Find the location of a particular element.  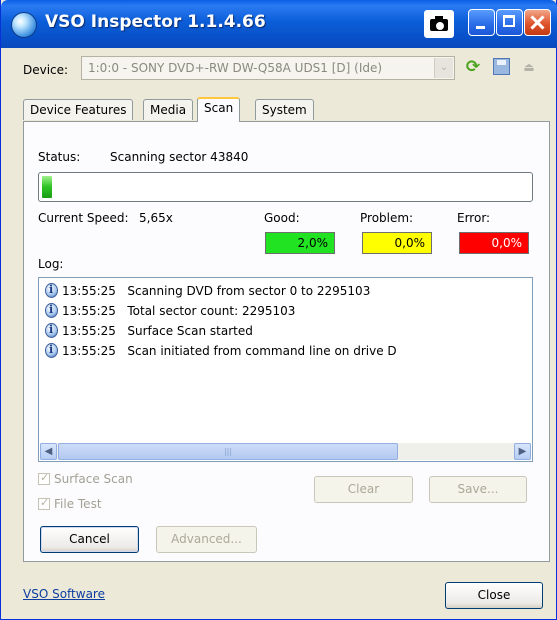

app-icon is located at coordinates (24, 25).